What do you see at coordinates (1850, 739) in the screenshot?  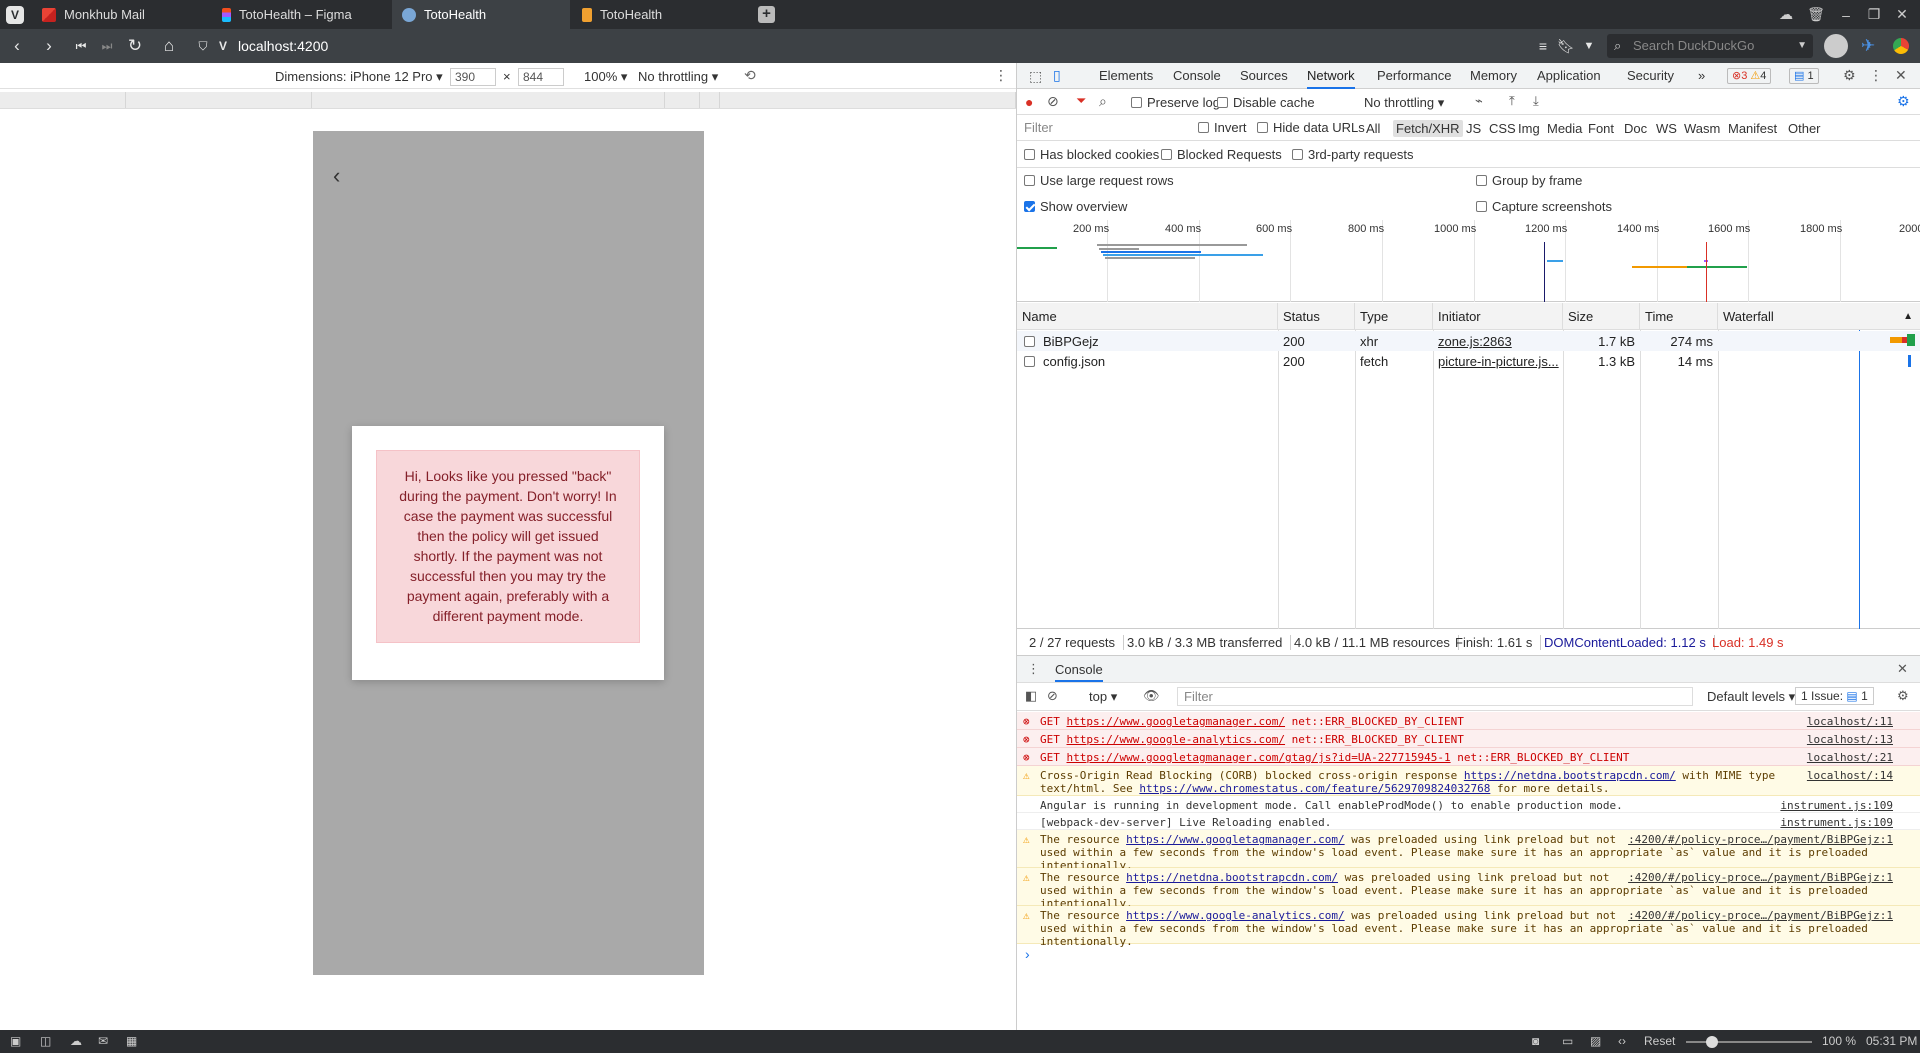 I see `source-link: localhost/:13` at bounding box center [1850, 739].